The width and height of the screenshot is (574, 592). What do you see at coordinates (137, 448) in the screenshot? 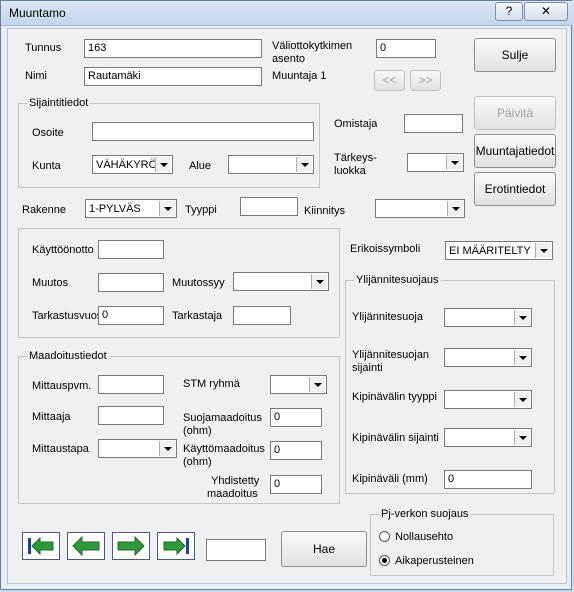
I see `mittaustapa-select` at bounding box center [137, 448].